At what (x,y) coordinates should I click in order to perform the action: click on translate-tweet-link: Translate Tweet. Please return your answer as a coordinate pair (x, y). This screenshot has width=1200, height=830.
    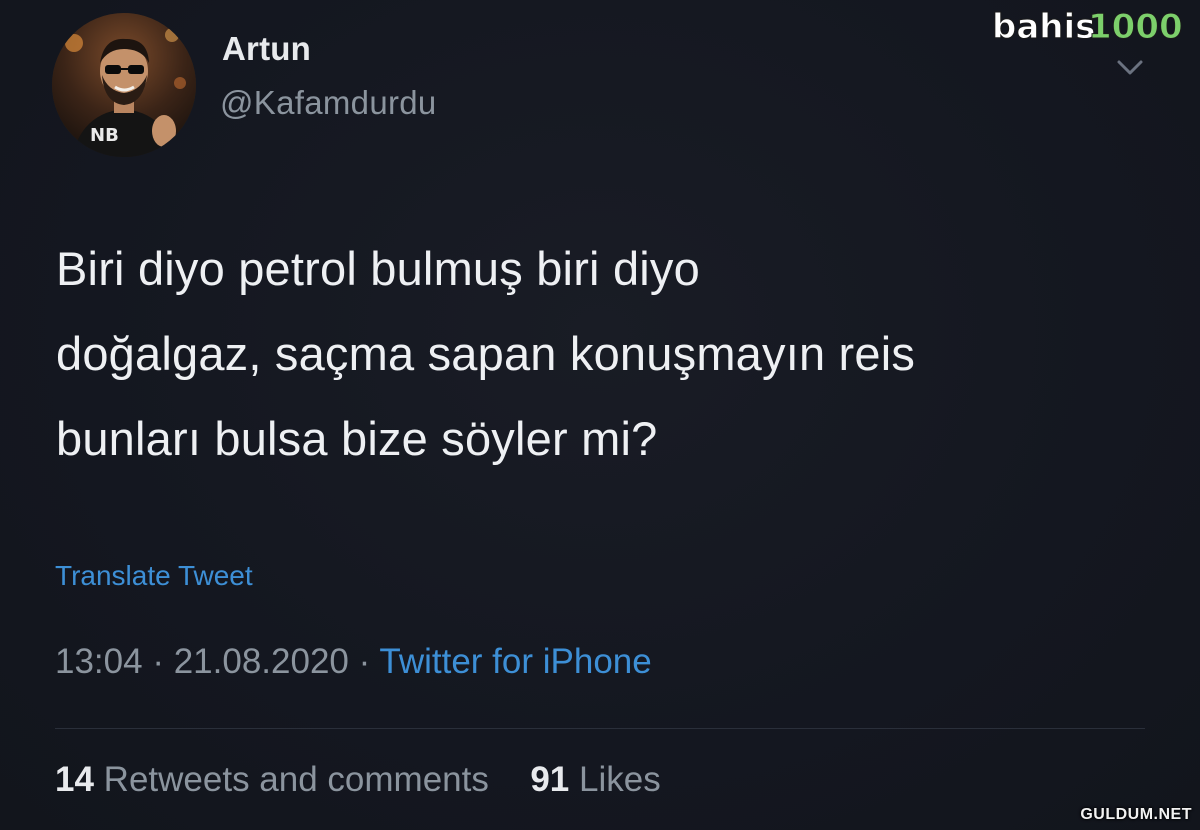
    Looking at the image, I should click on (154, 576).